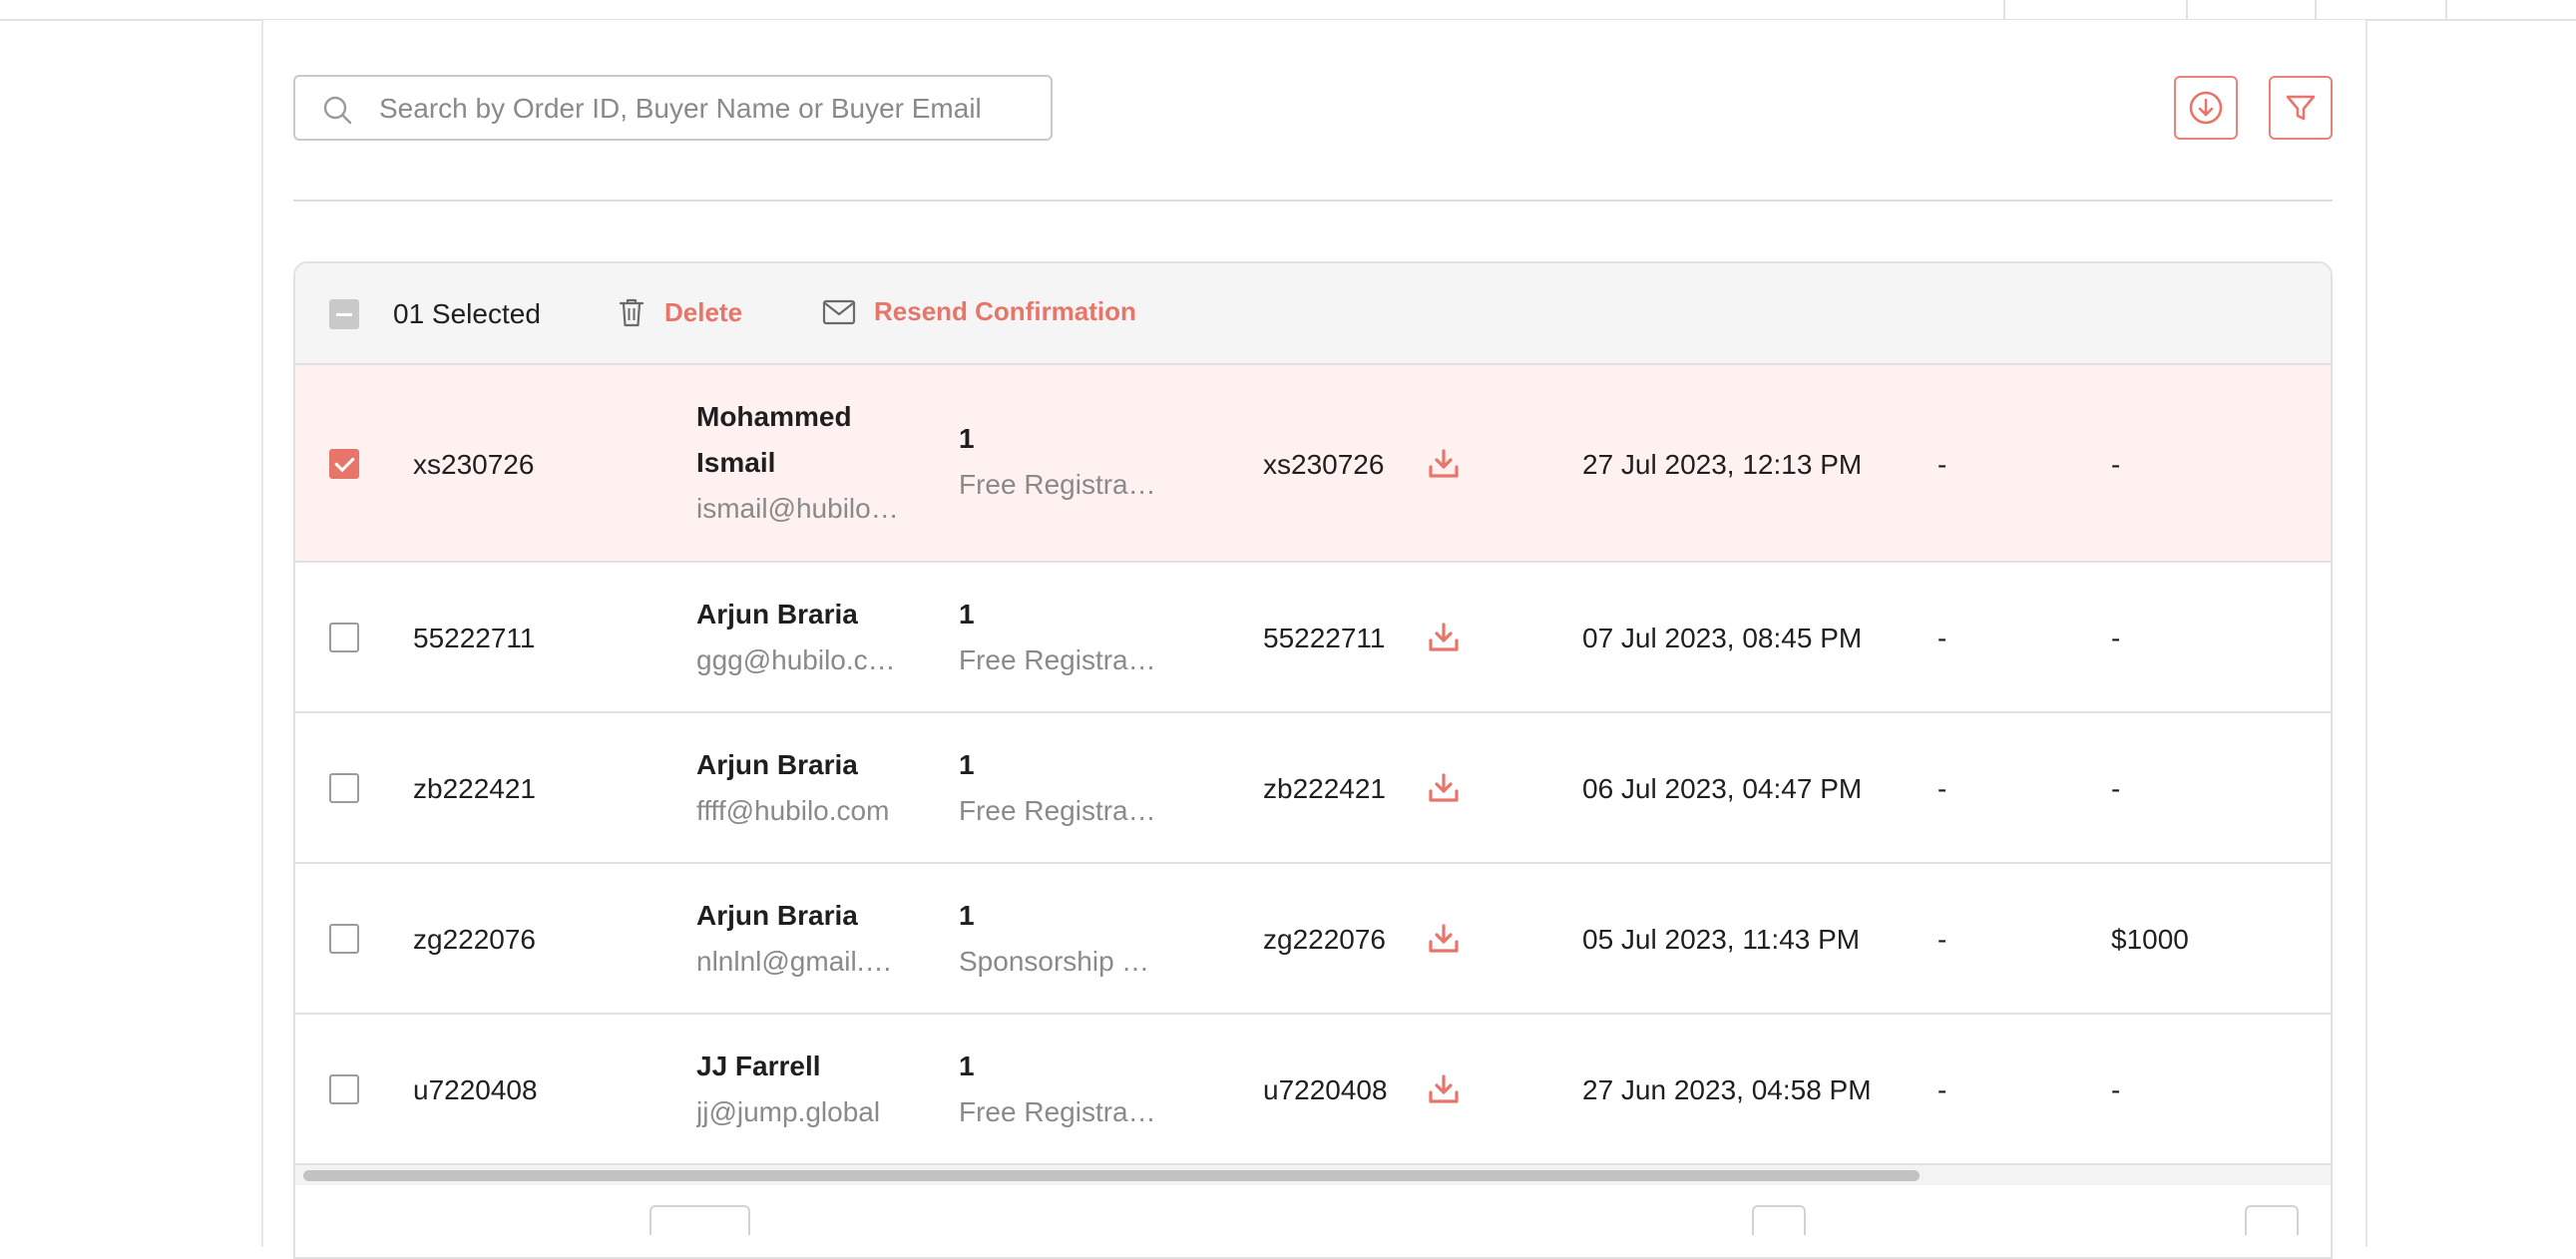  Describe the element at coordinates (699, 1220) in the screenshot. I see `rows-per-page-select` at that location.